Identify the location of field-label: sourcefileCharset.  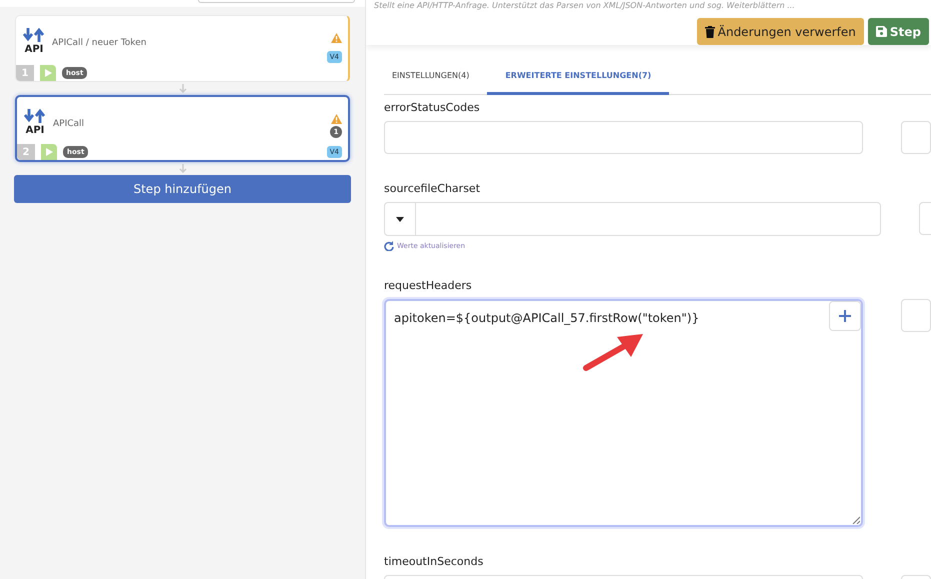
(432, 189).